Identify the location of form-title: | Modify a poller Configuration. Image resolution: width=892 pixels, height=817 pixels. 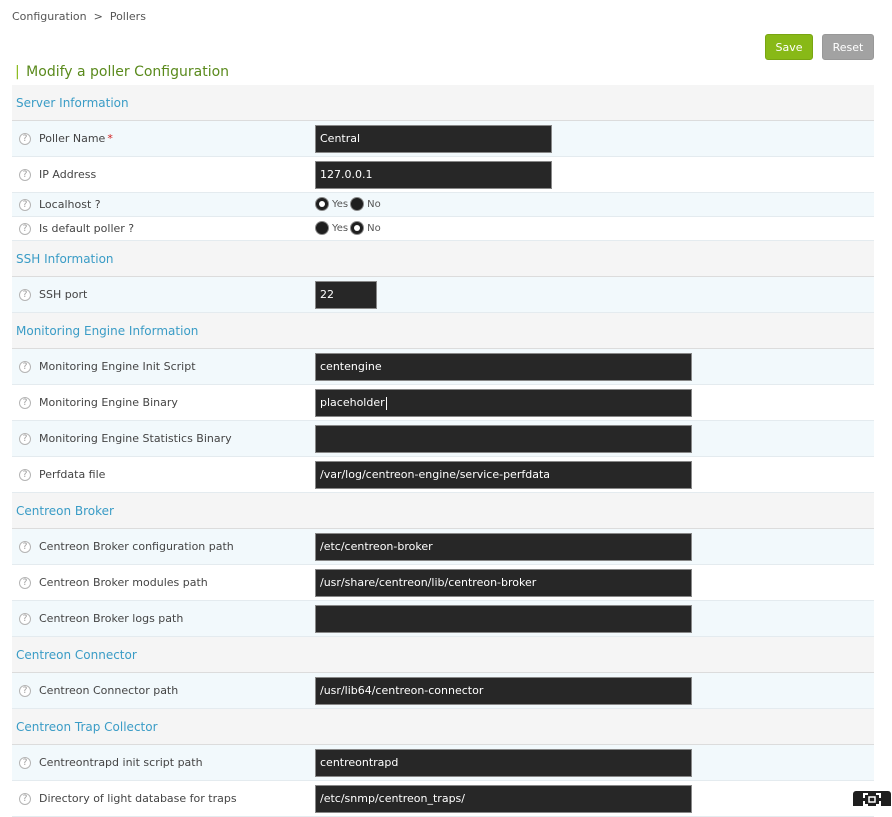
(122, 72).